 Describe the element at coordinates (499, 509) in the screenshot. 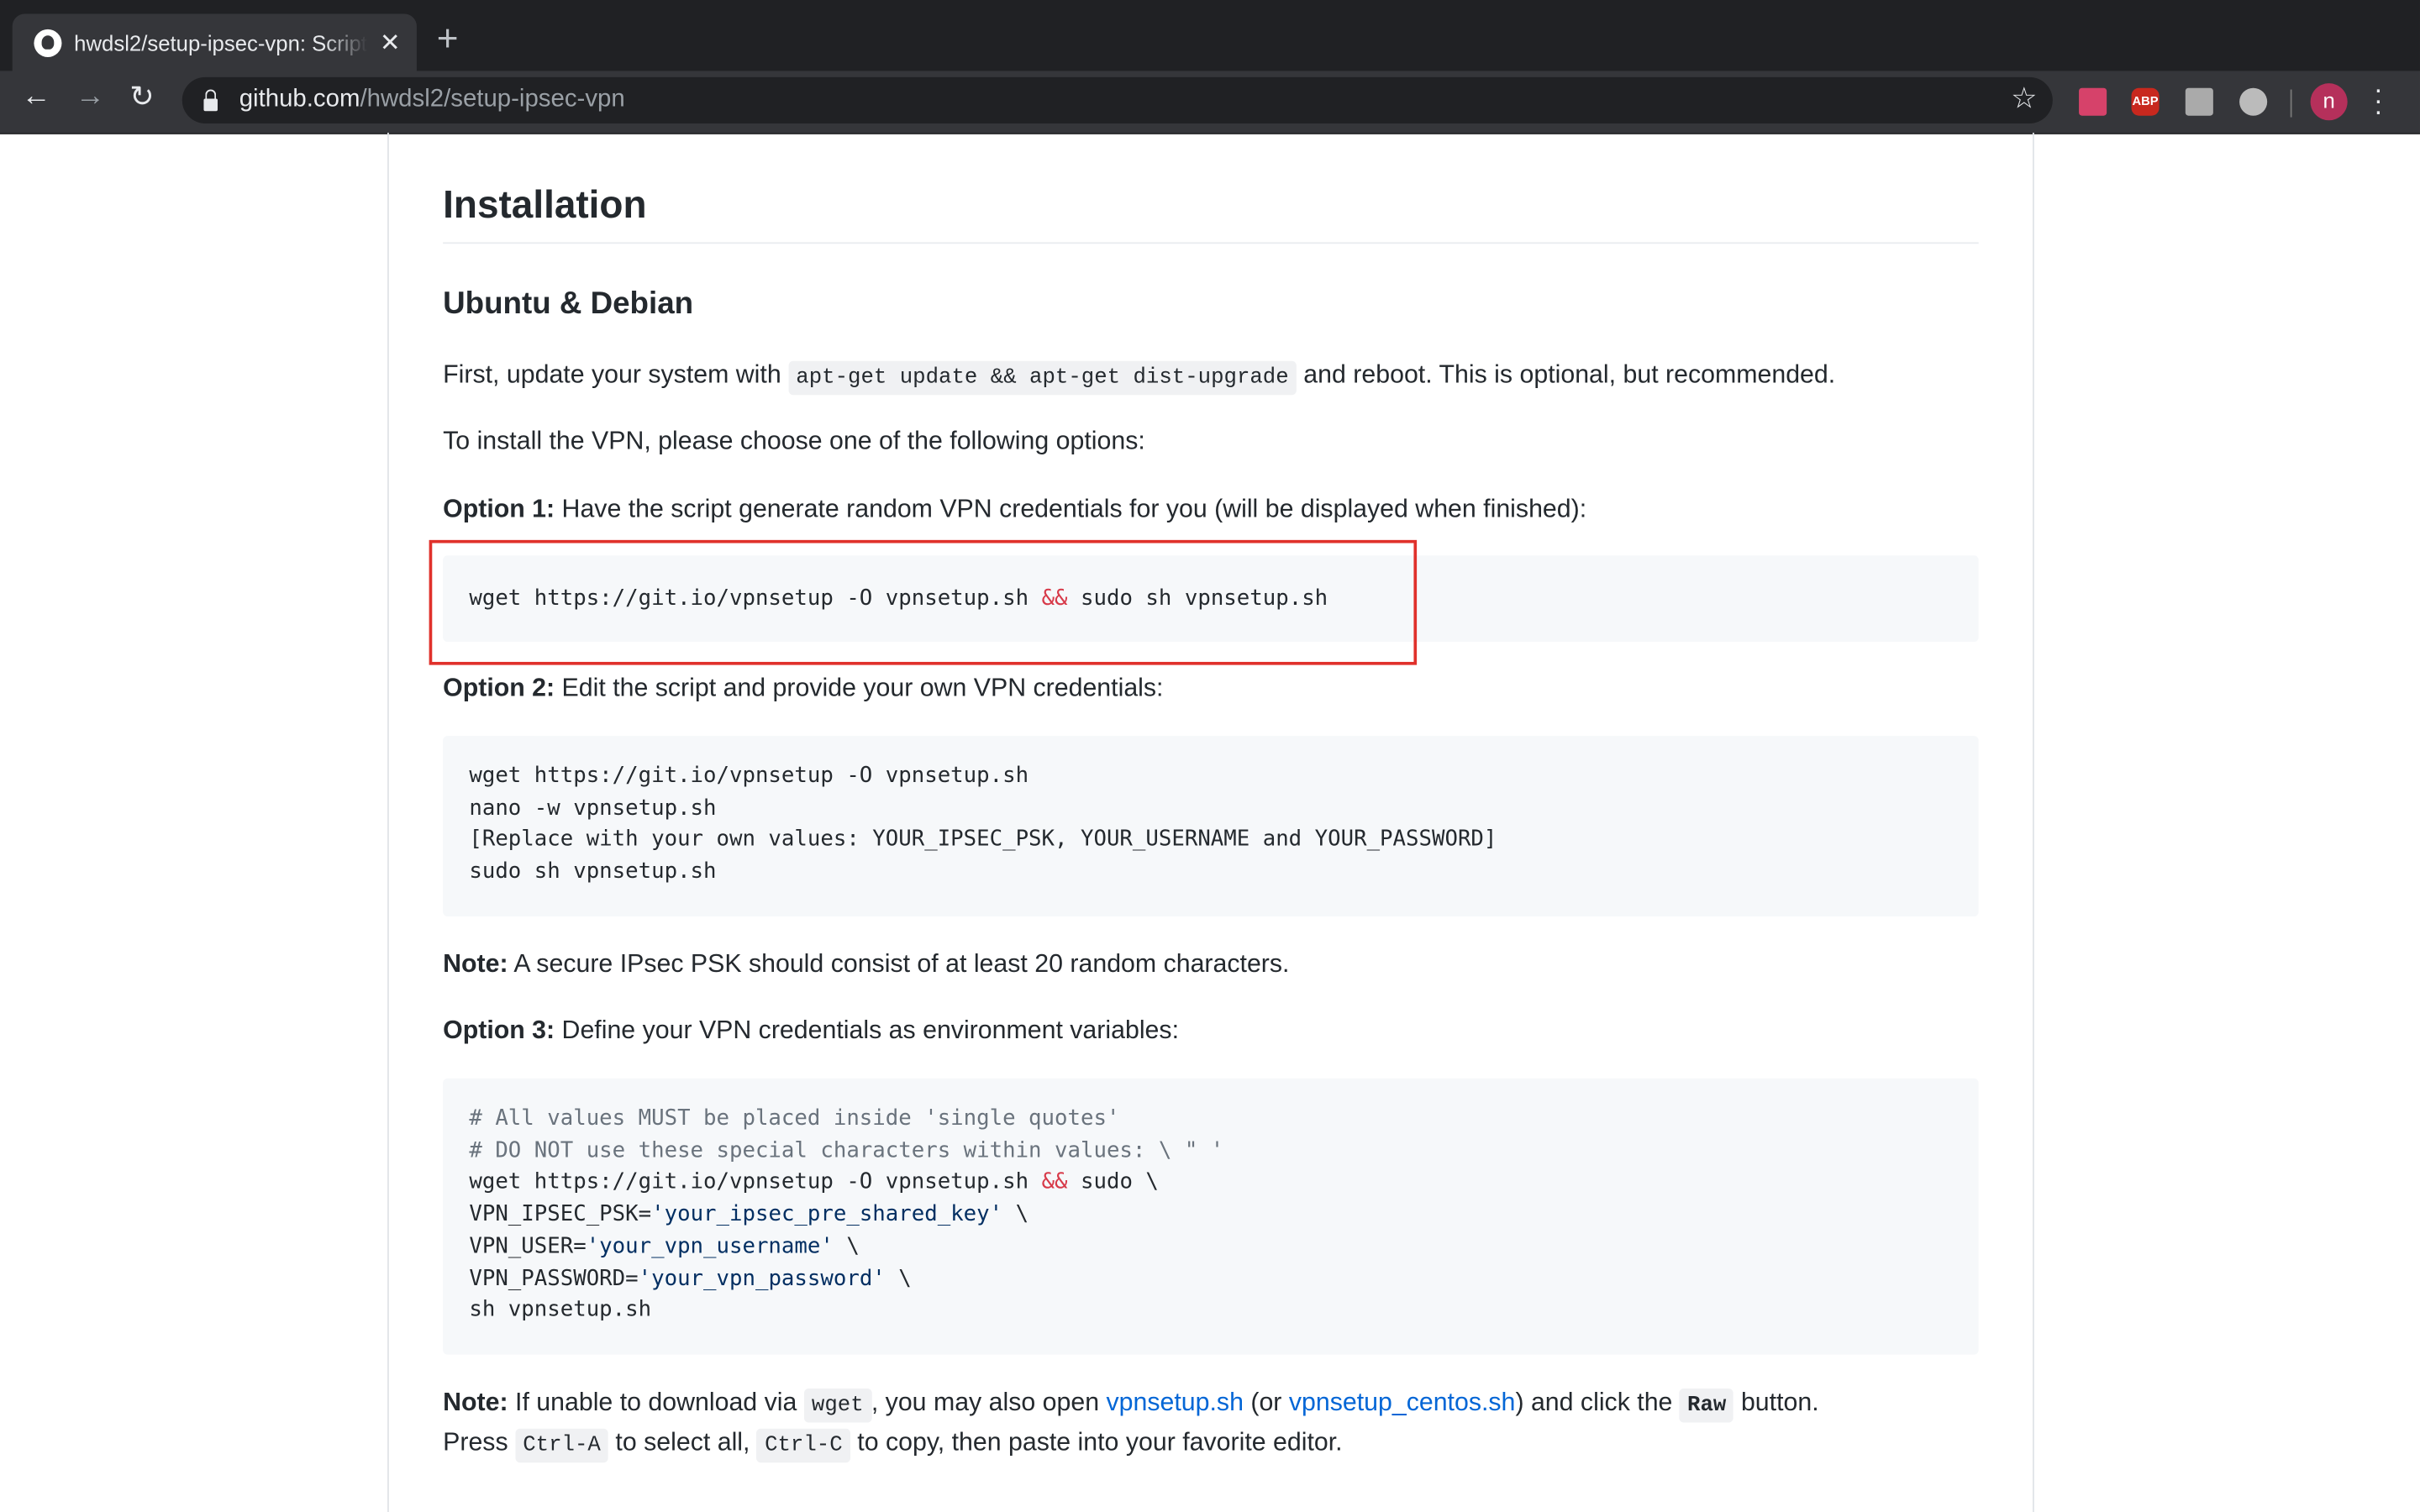

I see `bold-label: Option 1:` at that location.